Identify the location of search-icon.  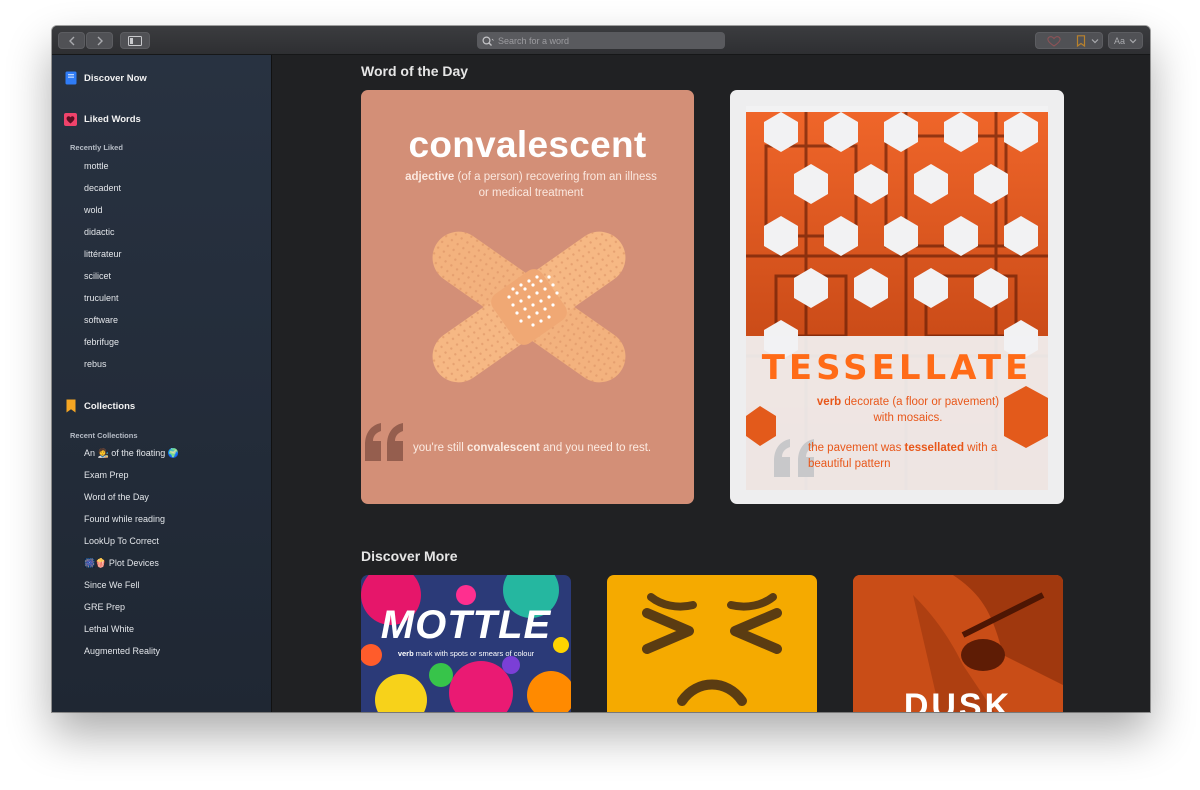
(488, 40).